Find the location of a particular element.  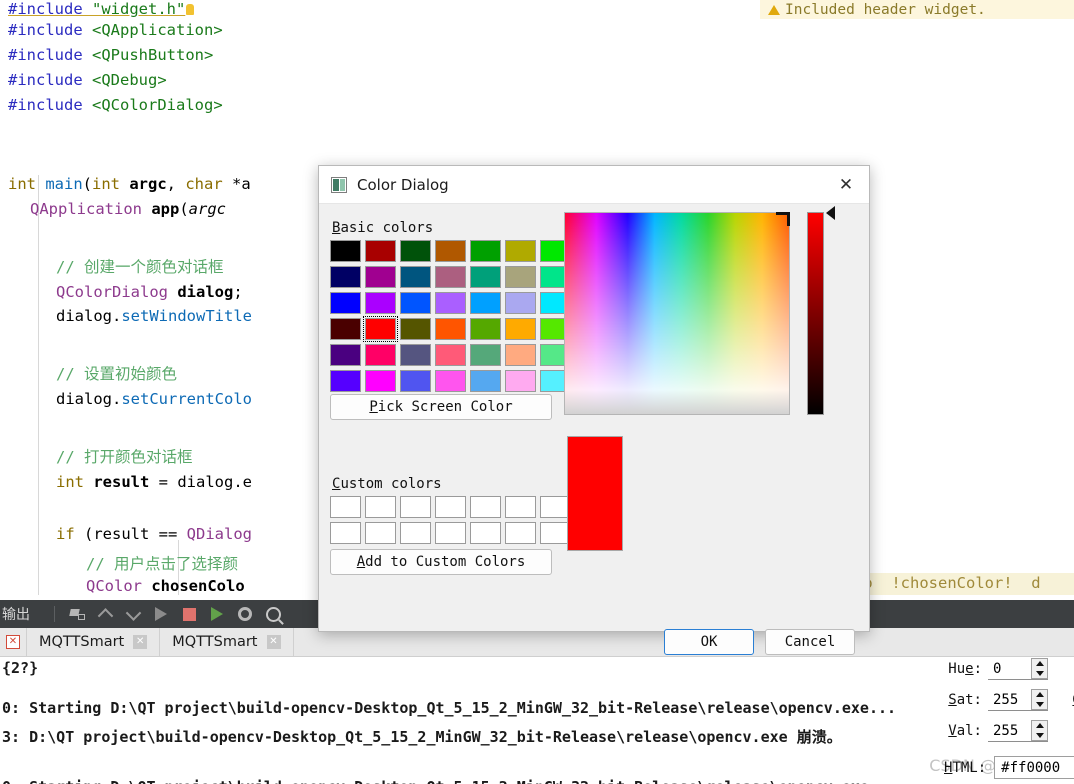

pick-screen-color-button: Pick Screen Color is located at coordinates (441, 407).